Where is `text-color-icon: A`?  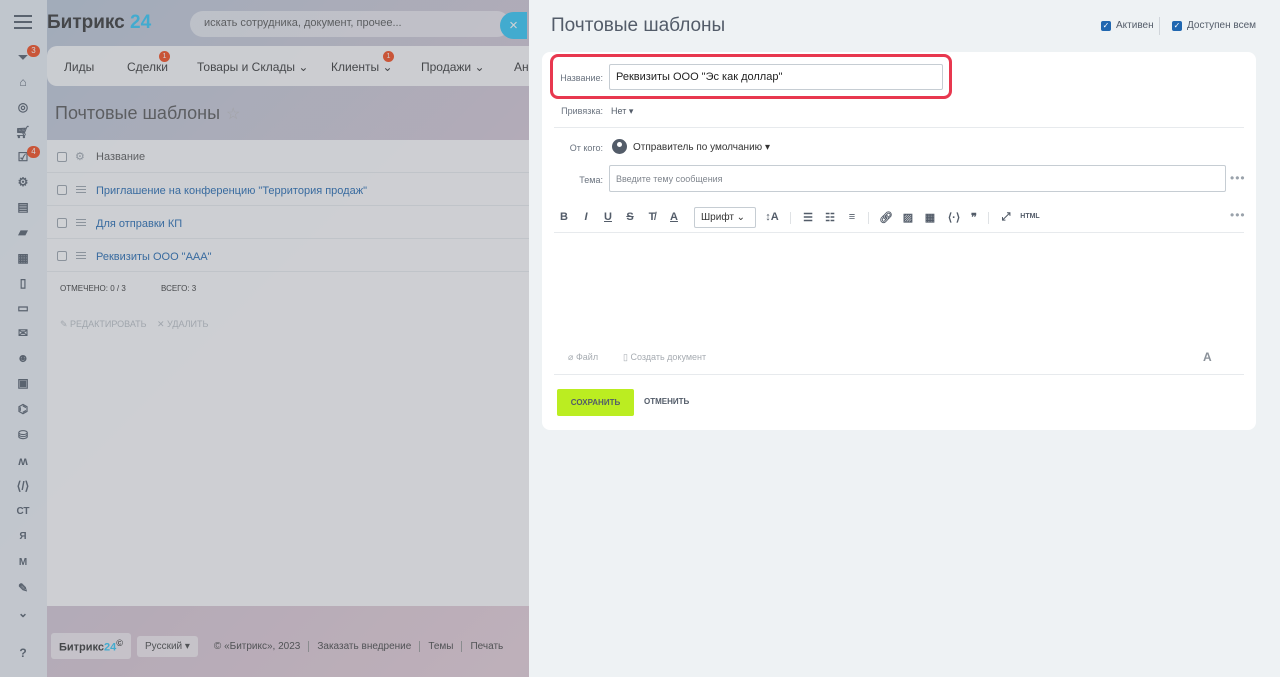 text-color-icon: A is located at coordinates (674, 217).